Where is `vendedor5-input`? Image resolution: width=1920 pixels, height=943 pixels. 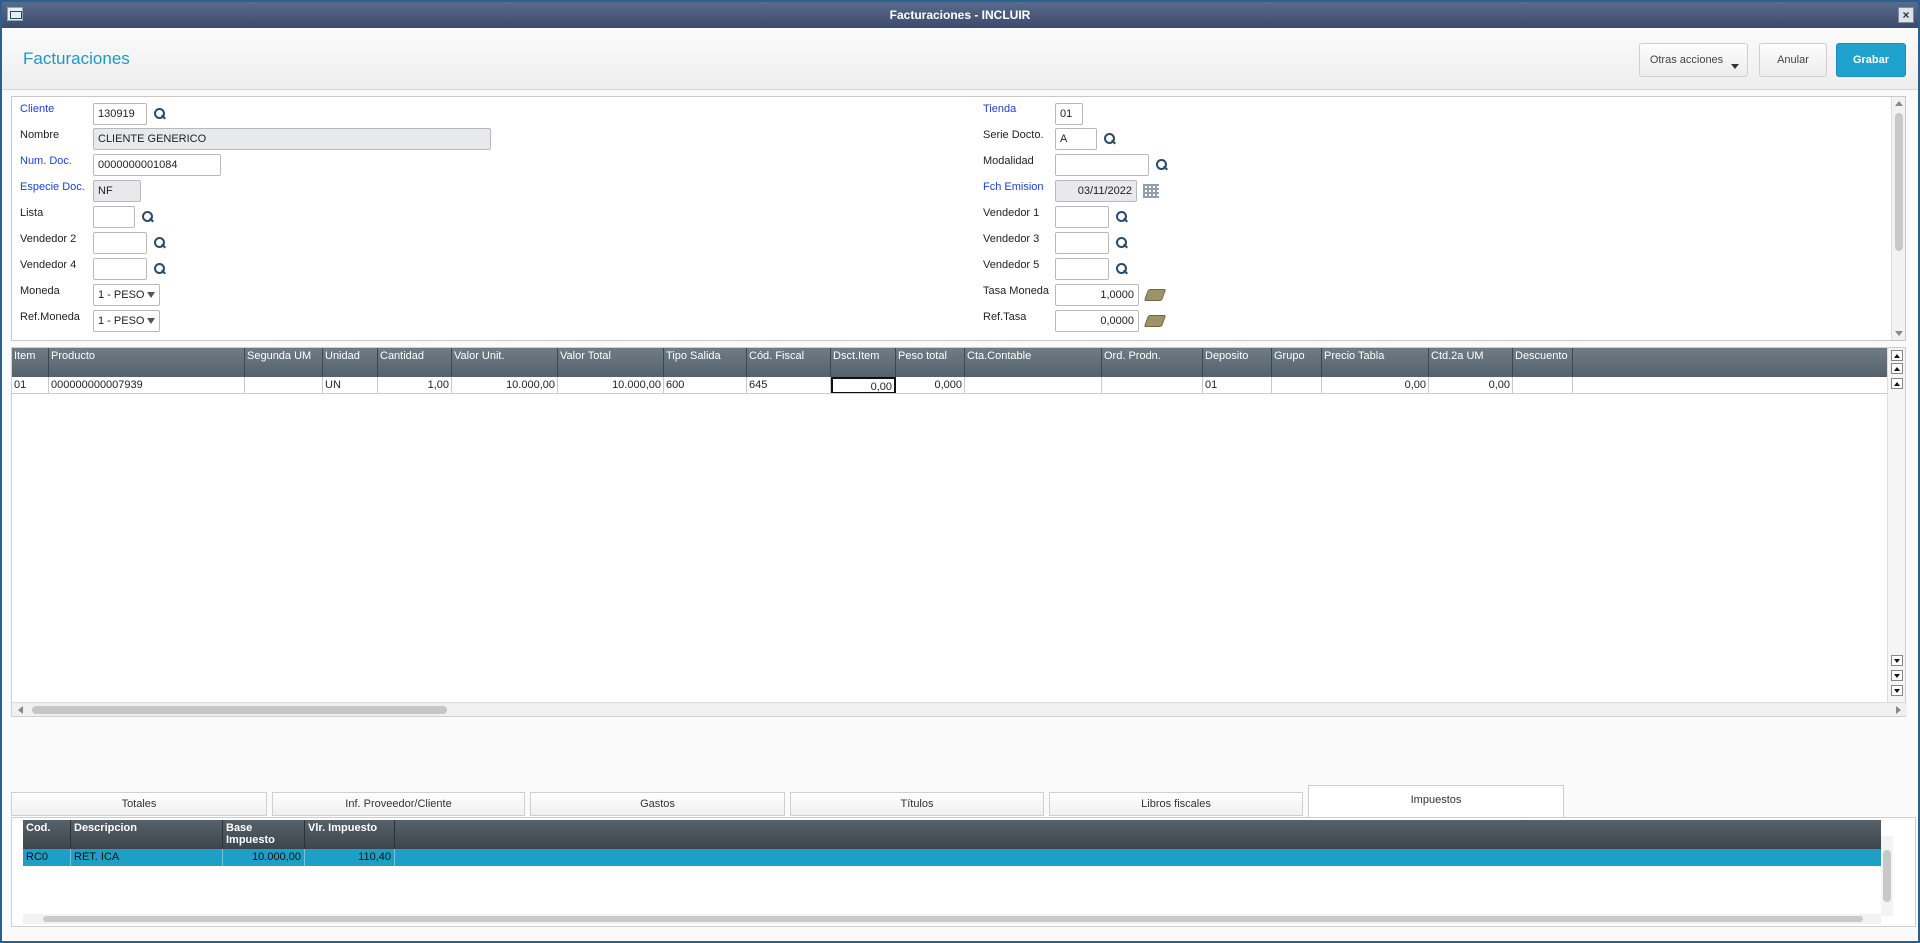 vendedor5-input is located at coordinates (1082, 269).